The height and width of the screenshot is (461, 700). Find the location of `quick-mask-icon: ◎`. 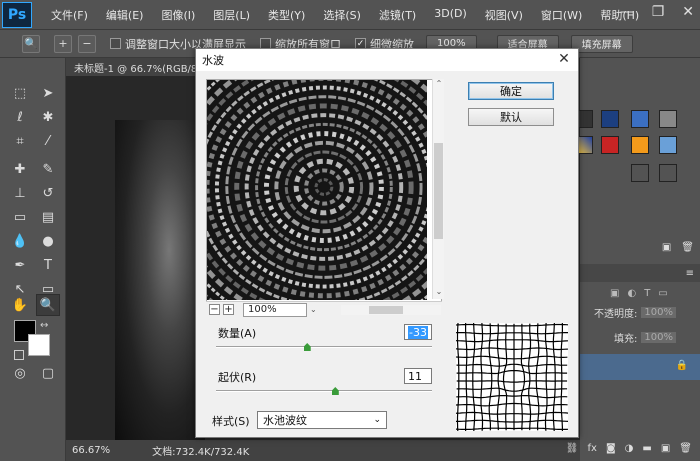

quick-mask-icon: ◎ is located at coordinates (20, 373).